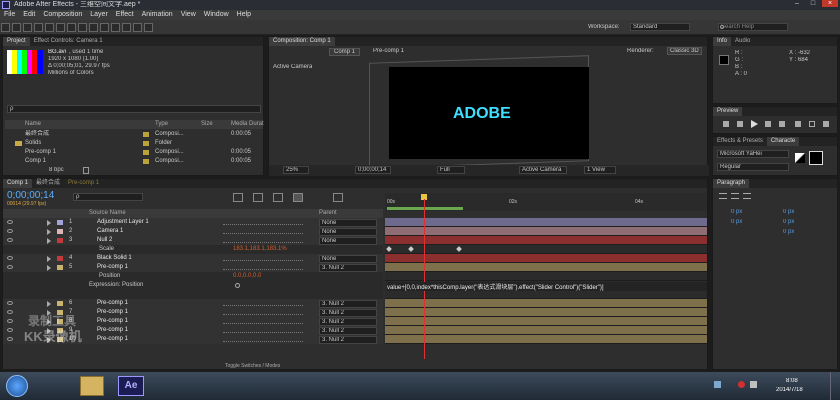 The width and height of the screenshot is (840, 400). What do you see at coordinates (723, 196) in the screenshot?
I see `align-left-icon` at bounding box center [723, 196].